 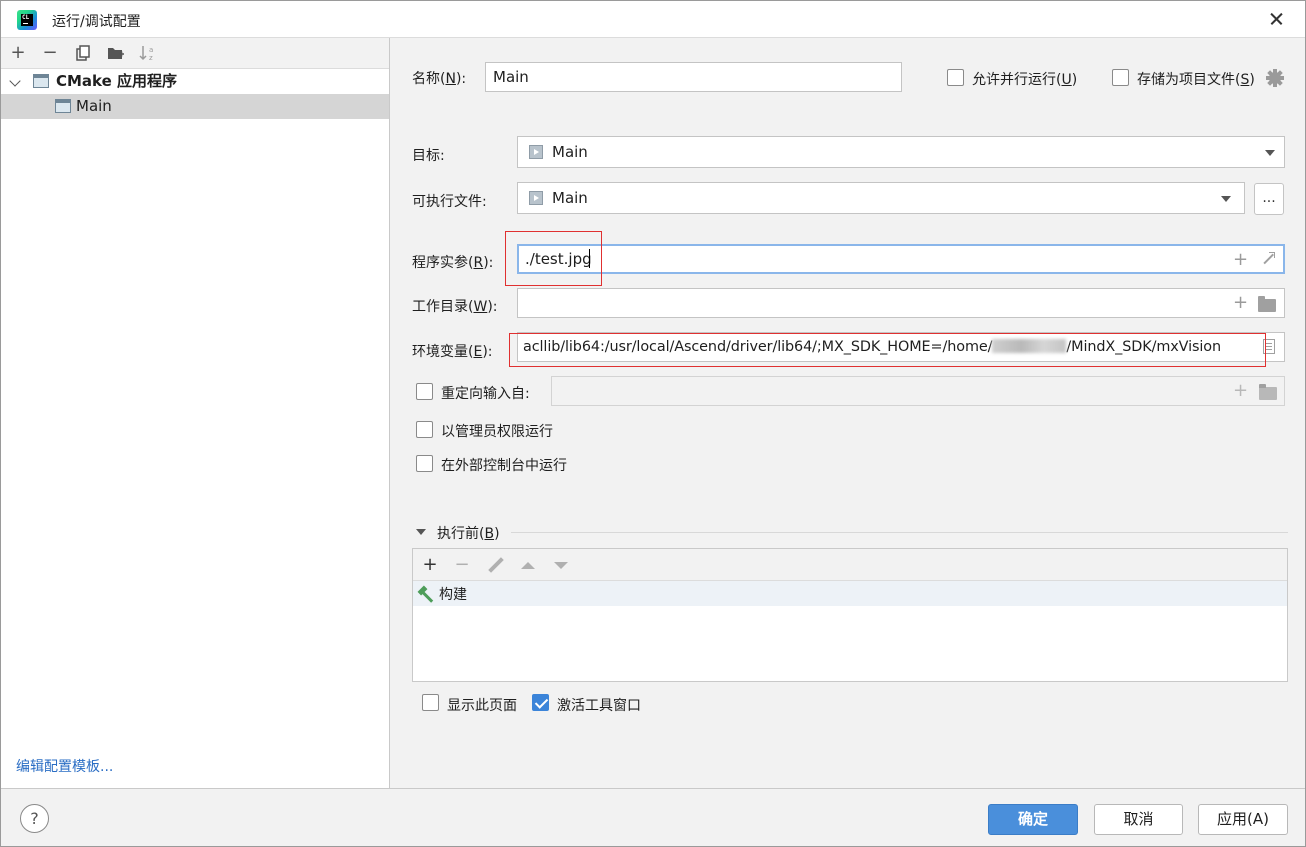 I want to click on app-icon-text: CL, so click(x=26, y=17).